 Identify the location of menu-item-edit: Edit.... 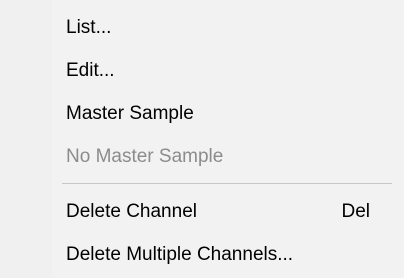
(228, 71).